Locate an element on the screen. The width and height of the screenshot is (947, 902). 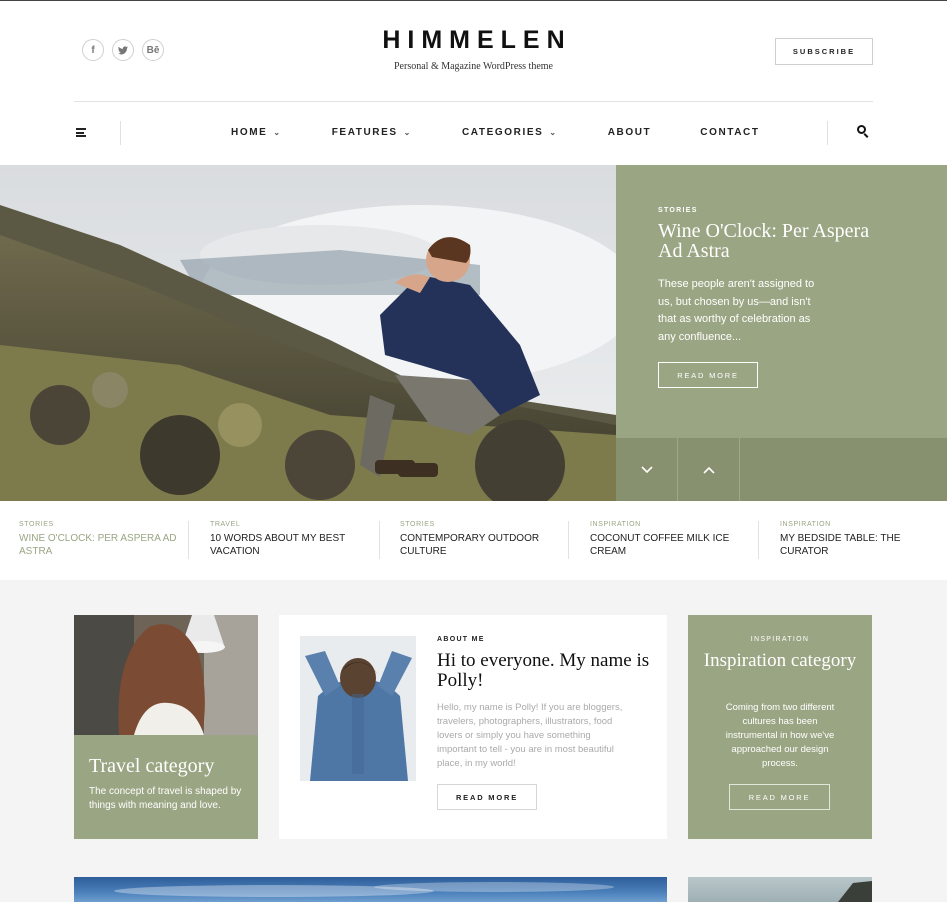
about-label: ABOUT ME is located at coordinates (461, 639).